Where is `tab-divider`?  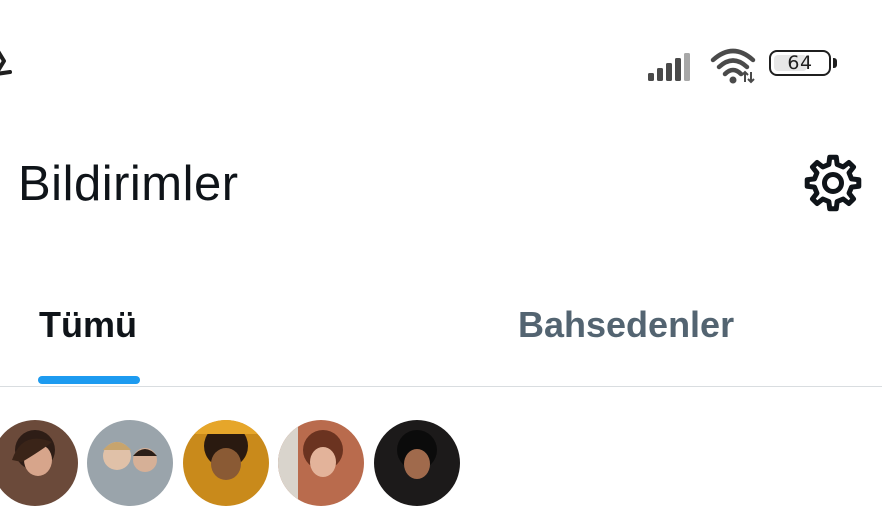 tab-divider is located at coordinates (441, 386).